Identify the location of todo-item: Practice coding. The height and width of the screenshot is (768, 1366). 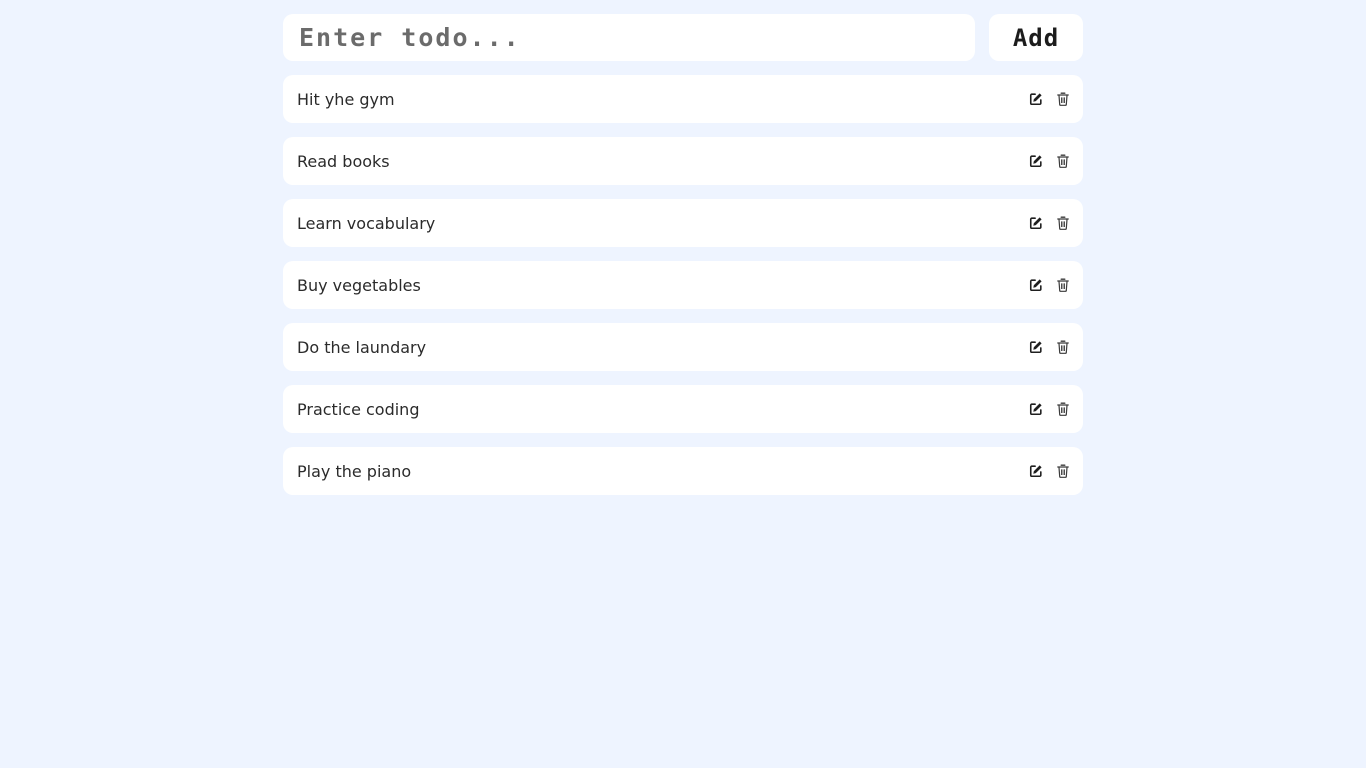
(683, 409).